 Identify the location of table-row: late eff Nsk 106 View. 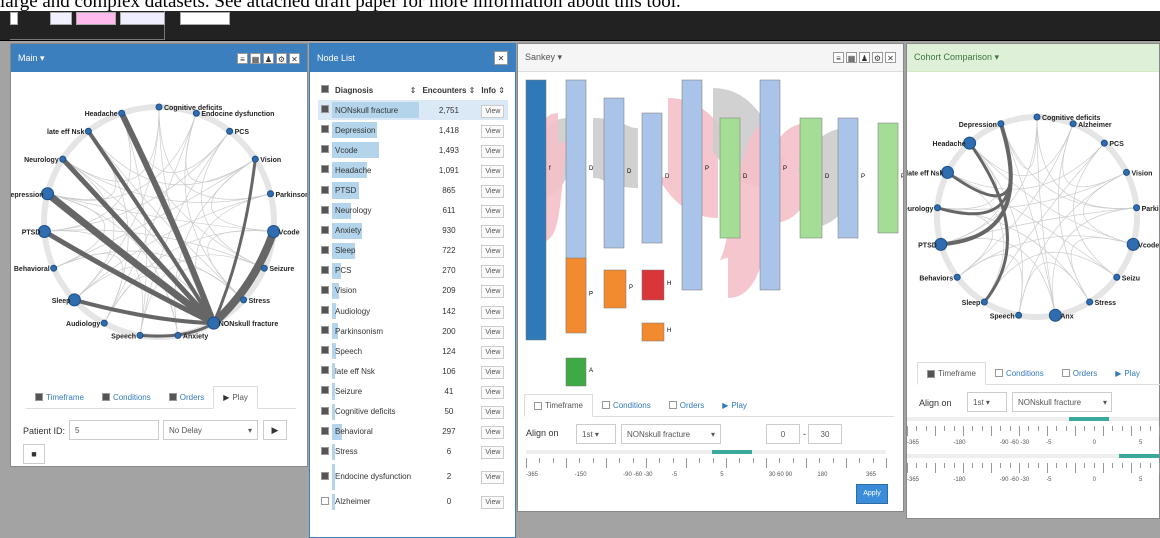
(413, 371).